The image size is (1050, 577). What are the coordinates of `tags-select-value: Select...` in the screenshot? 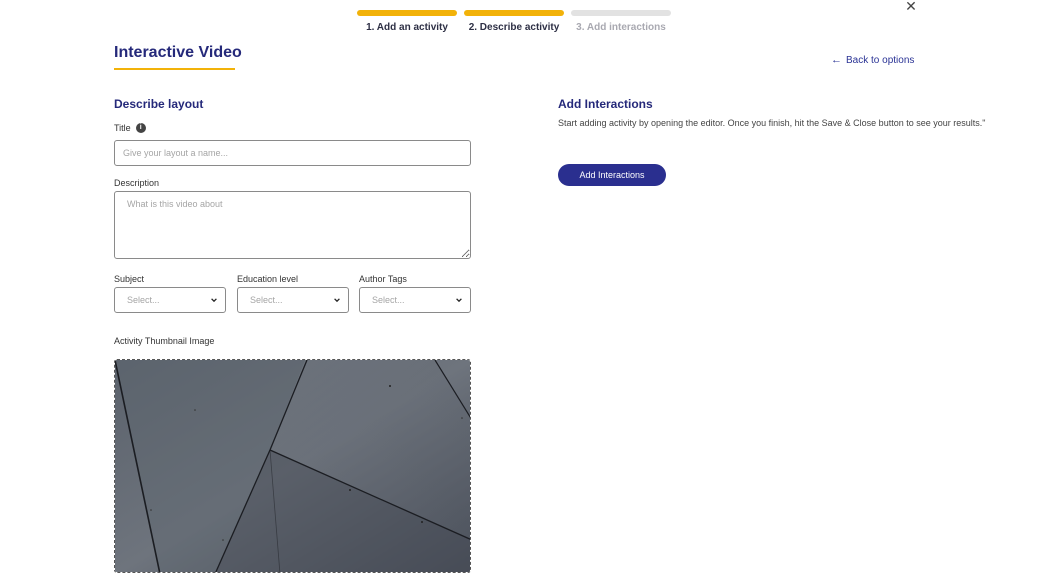 It's located at (388, 300).